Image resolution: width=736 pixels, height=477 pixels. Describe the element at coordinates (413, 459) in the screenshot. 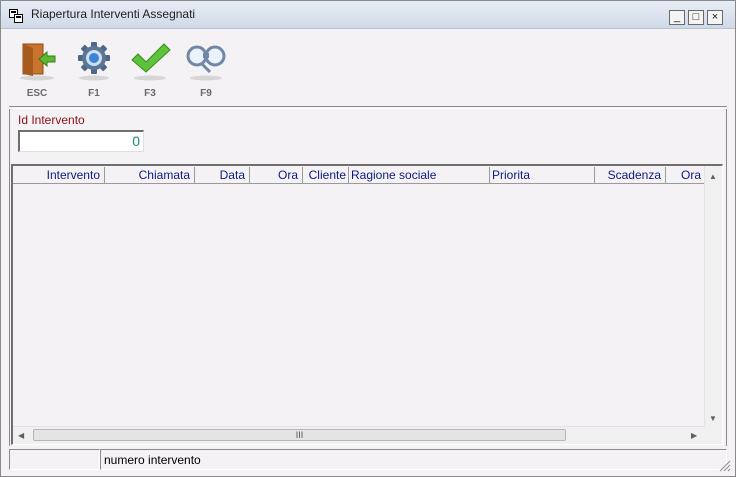

I see `status-cell-message: numero intervento` at that location.